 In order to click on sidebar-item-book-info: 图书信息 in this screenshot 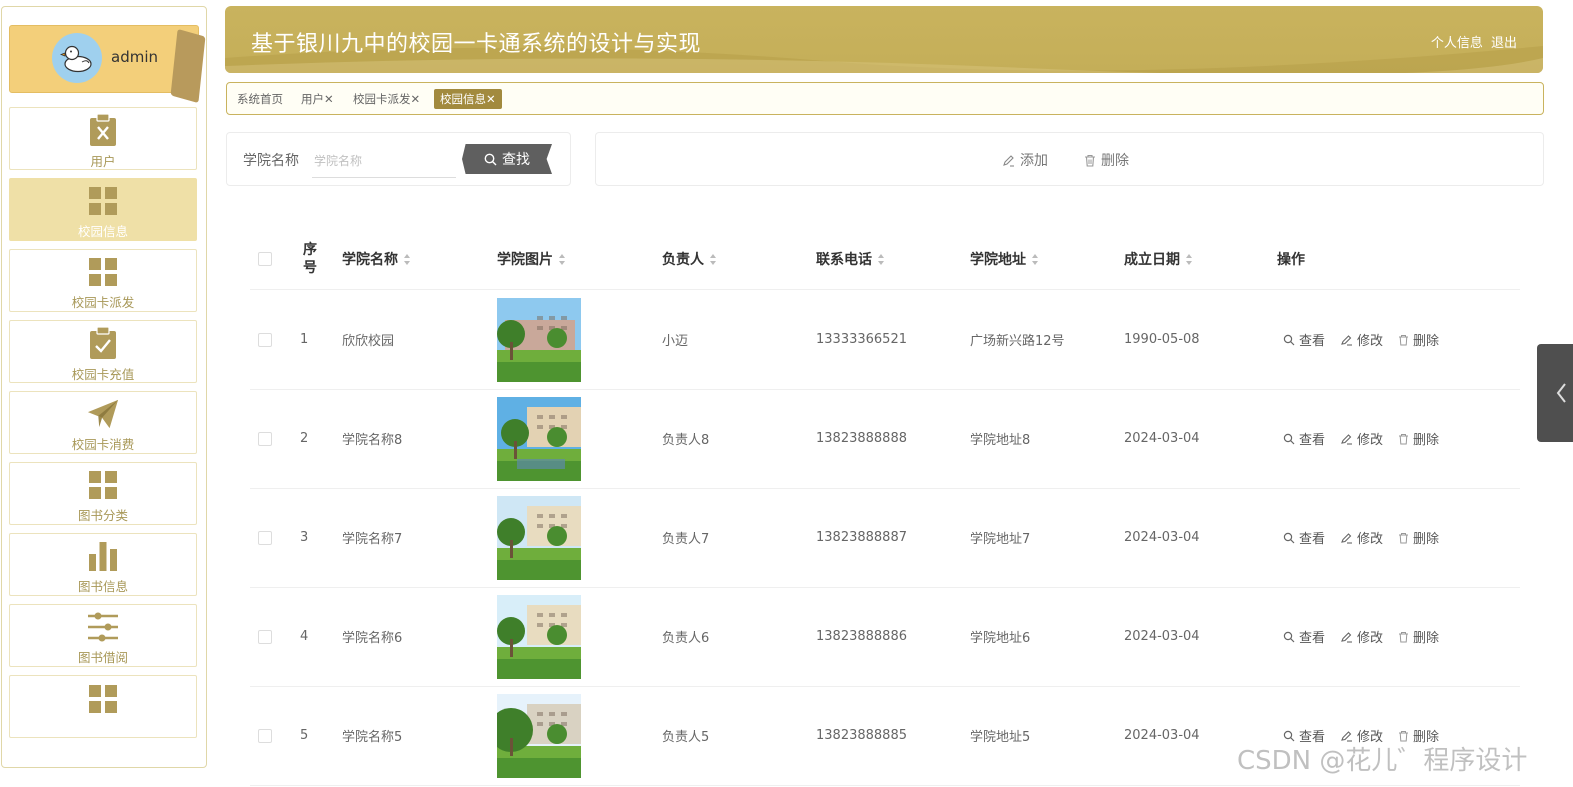, I will do `click(103, 564)`.